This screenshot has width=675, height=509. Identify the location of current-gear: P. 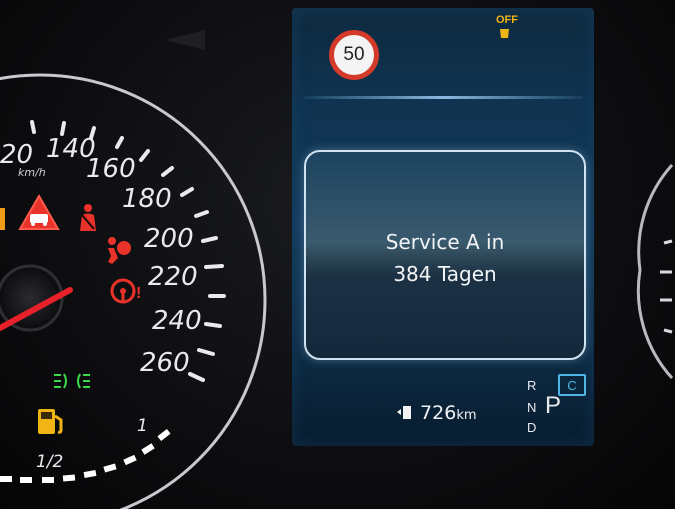
(553, 405).